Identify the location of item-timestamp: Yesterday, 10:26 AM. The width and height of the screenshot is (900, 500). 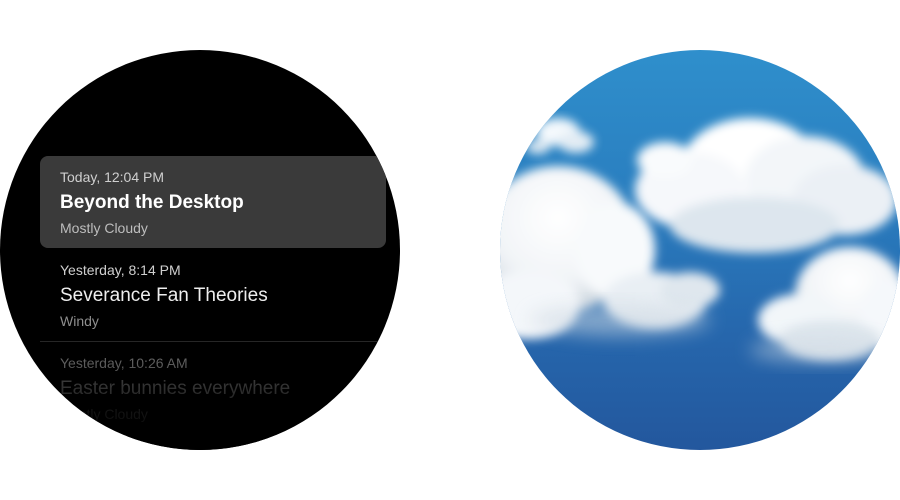
(124, 363).